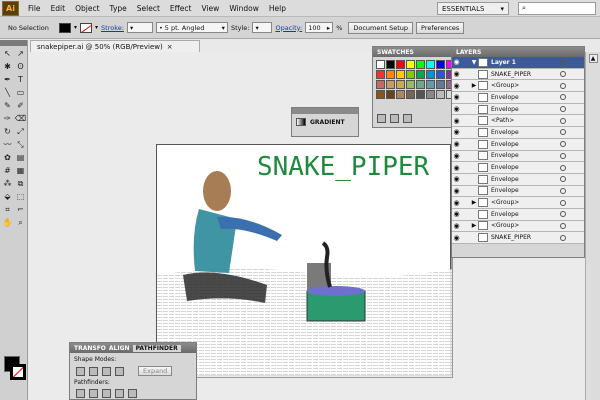 This screenshot has height=400, width=600. What do you see at coordinates (301, 122) in the screenshot?
I see `gradient-icon` at bounding box center [301, 122].